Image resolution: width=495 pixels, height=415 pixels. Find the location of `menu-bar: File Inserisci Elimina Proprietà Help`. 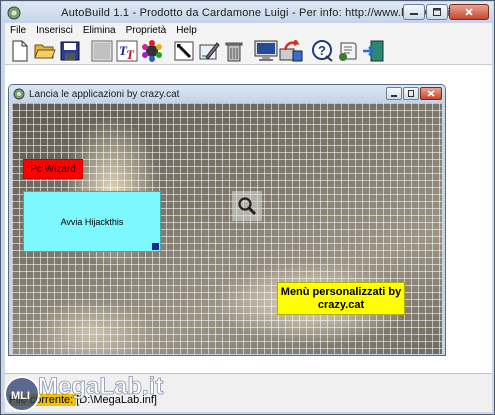

menu-bar: File Inserisci Elimina Proprietà Help is located at coordinates (248, 30).